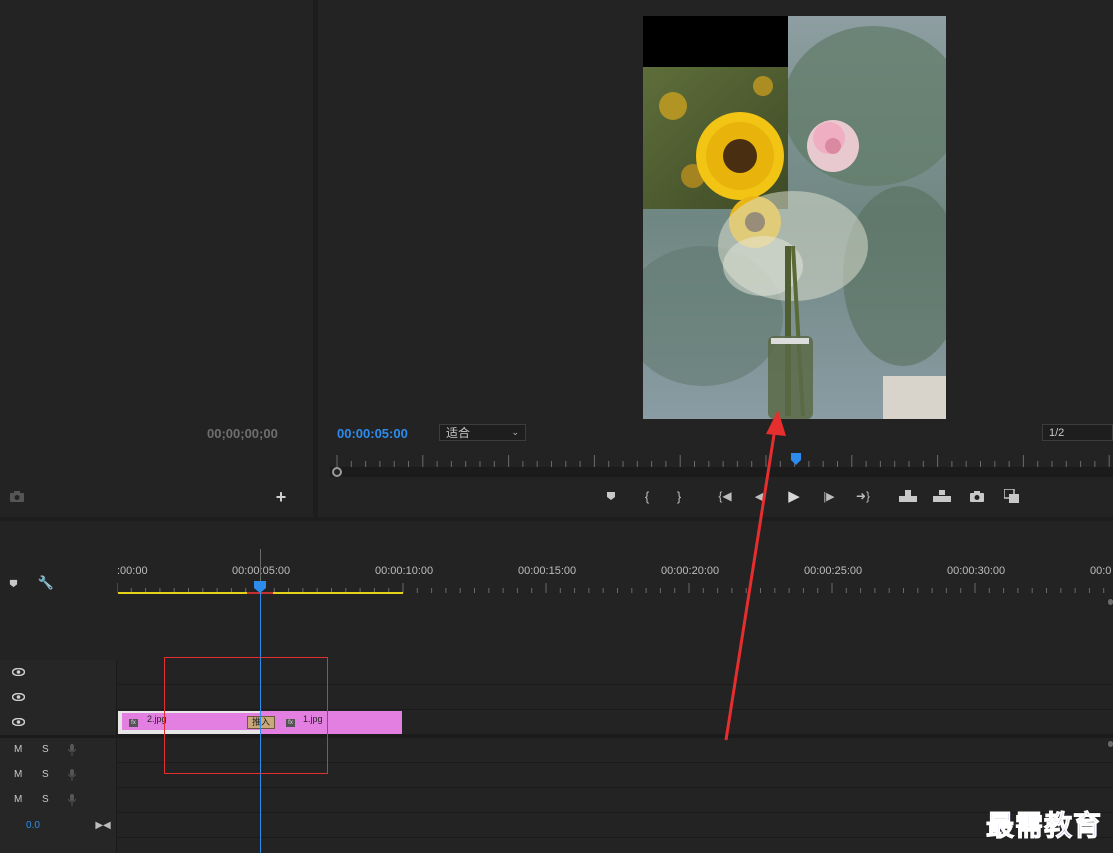  What do you see at coordinates (242, 433) in the screenshot?
I see `source-timecode: 00;00;00;00` at bounding box center [242, 433].